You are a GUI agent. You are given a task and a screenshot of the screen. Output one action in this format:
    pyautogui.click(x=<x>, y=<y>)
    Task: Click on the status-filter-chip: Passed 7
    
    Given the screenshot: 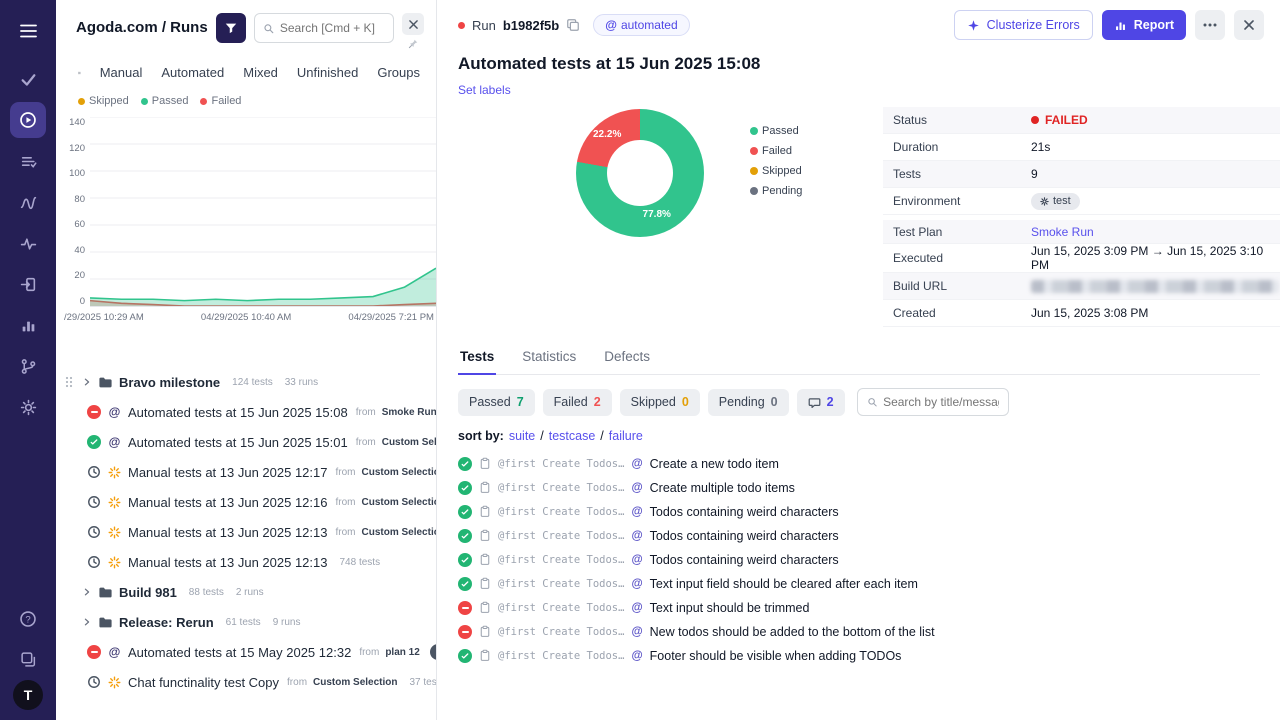 What is the action you would take?
    pyautogui.click(x=496, y=402)
    